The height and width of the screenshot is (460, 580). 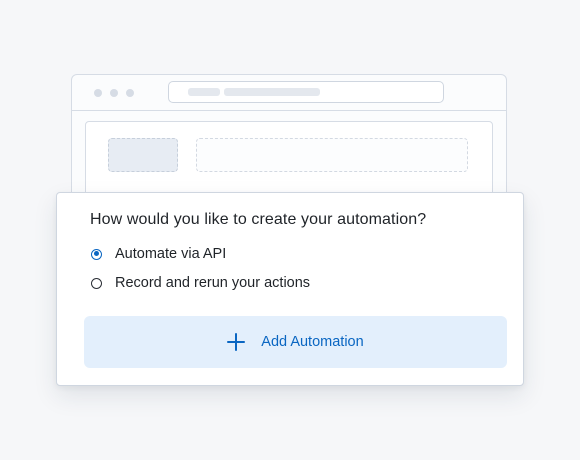 I want to click on option-record-and-rerun: Record and rerun your actions, so click(x=200, y=283).